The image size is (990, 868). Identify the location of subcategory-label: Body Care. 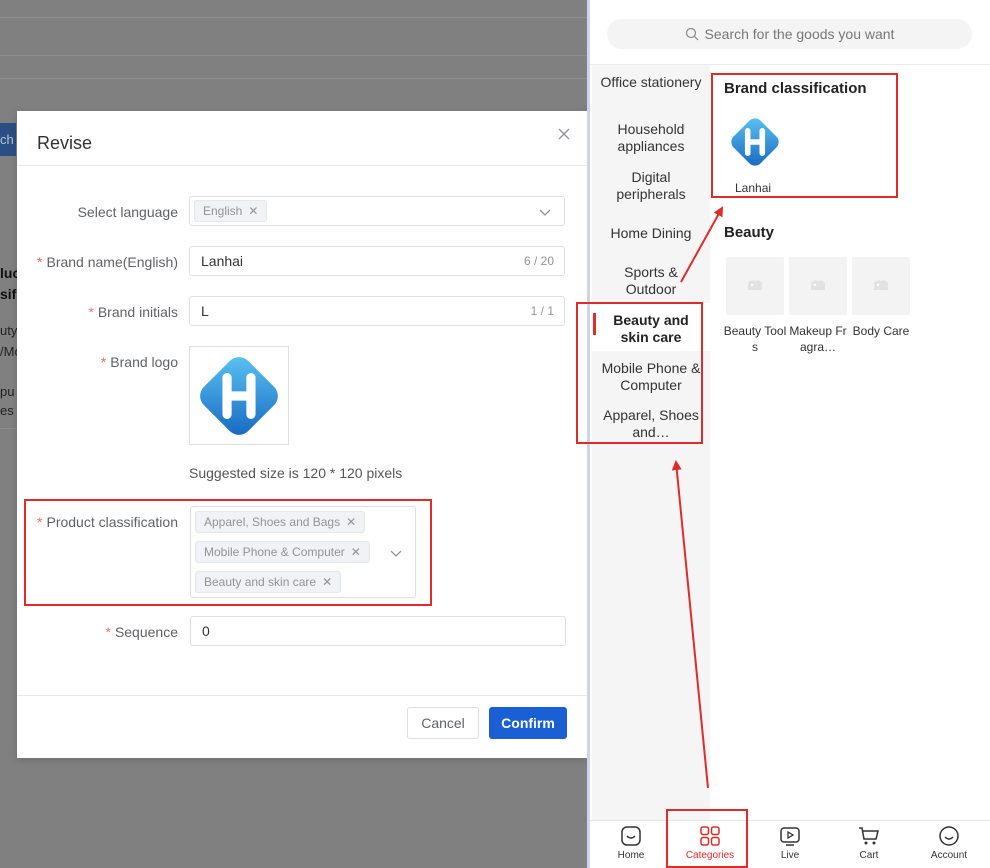
(881, 331).